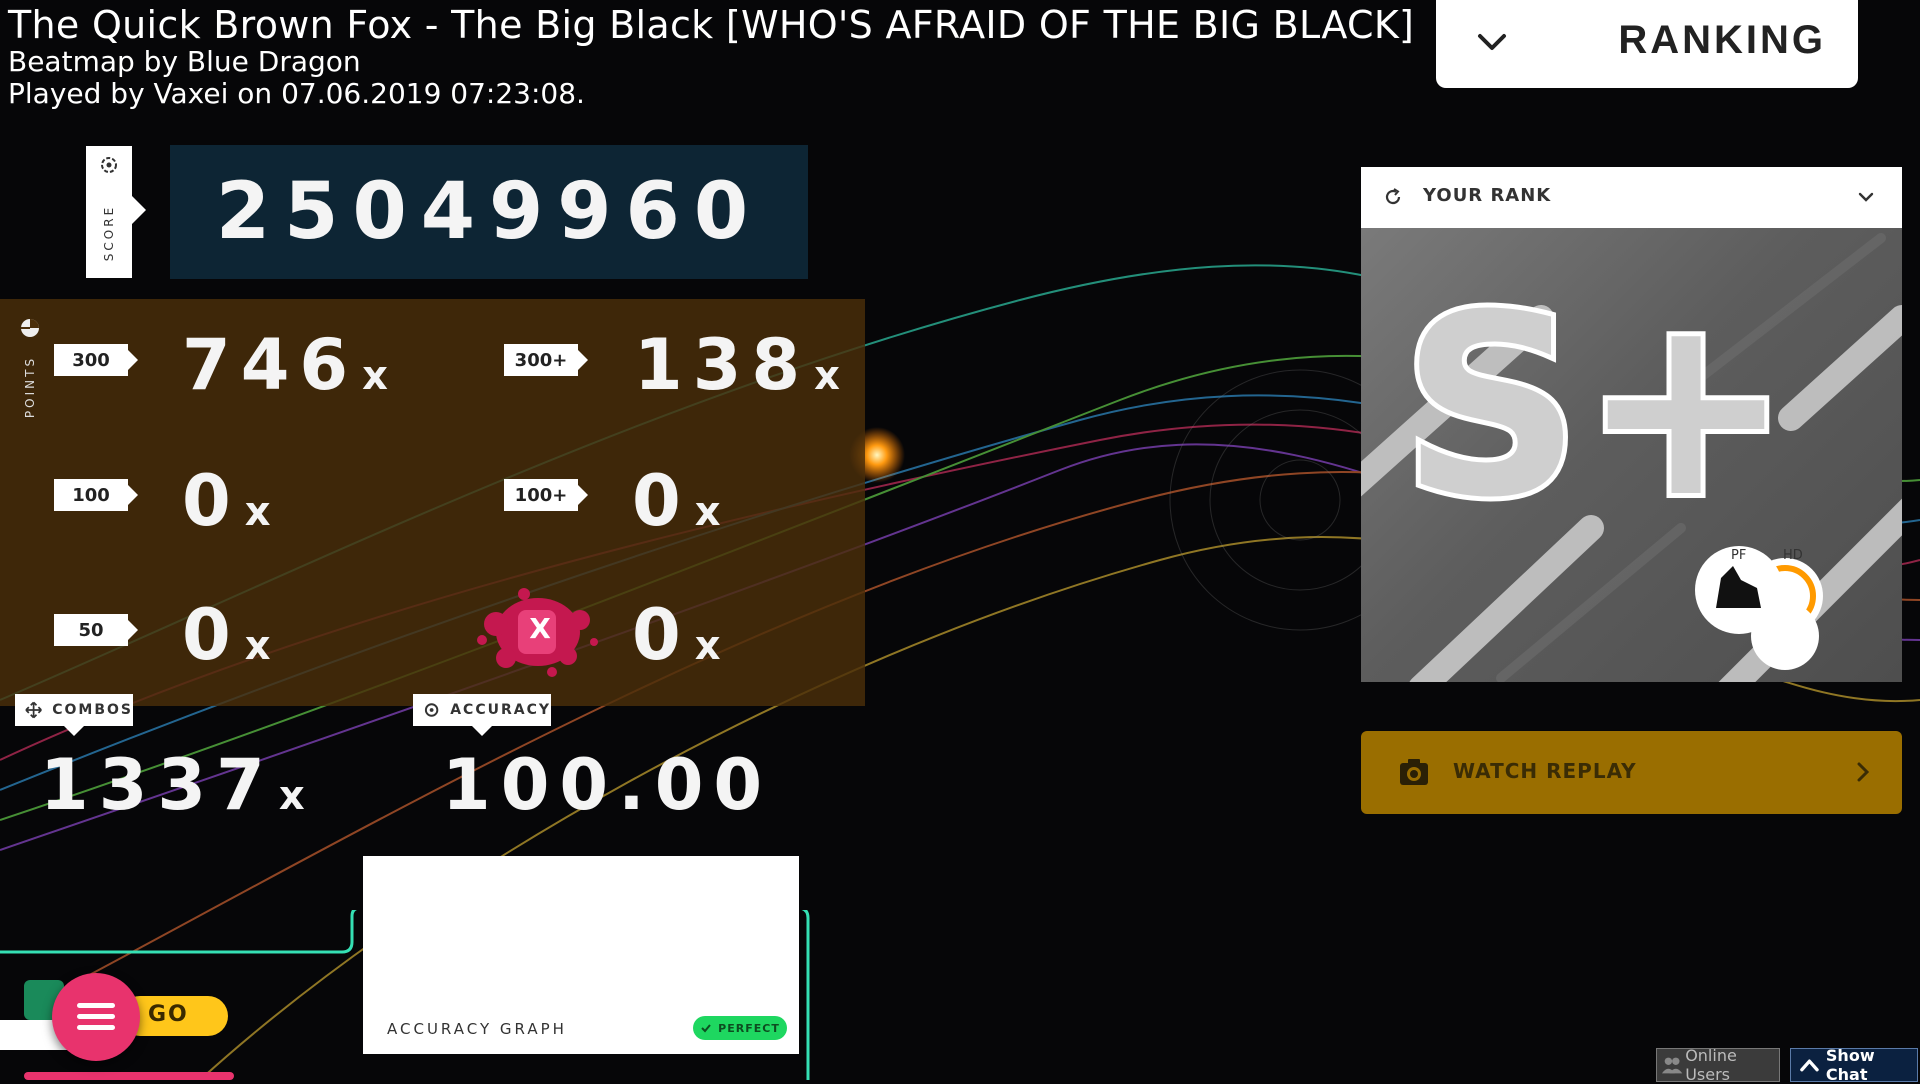 The width and height of the screenshot is (1920, 1084). What do you see at coordinates (184, 61) in the screenshot?
I see `beatmap-mapper: Beatmap by Blue Dragon` at bounding box center [184, 61].